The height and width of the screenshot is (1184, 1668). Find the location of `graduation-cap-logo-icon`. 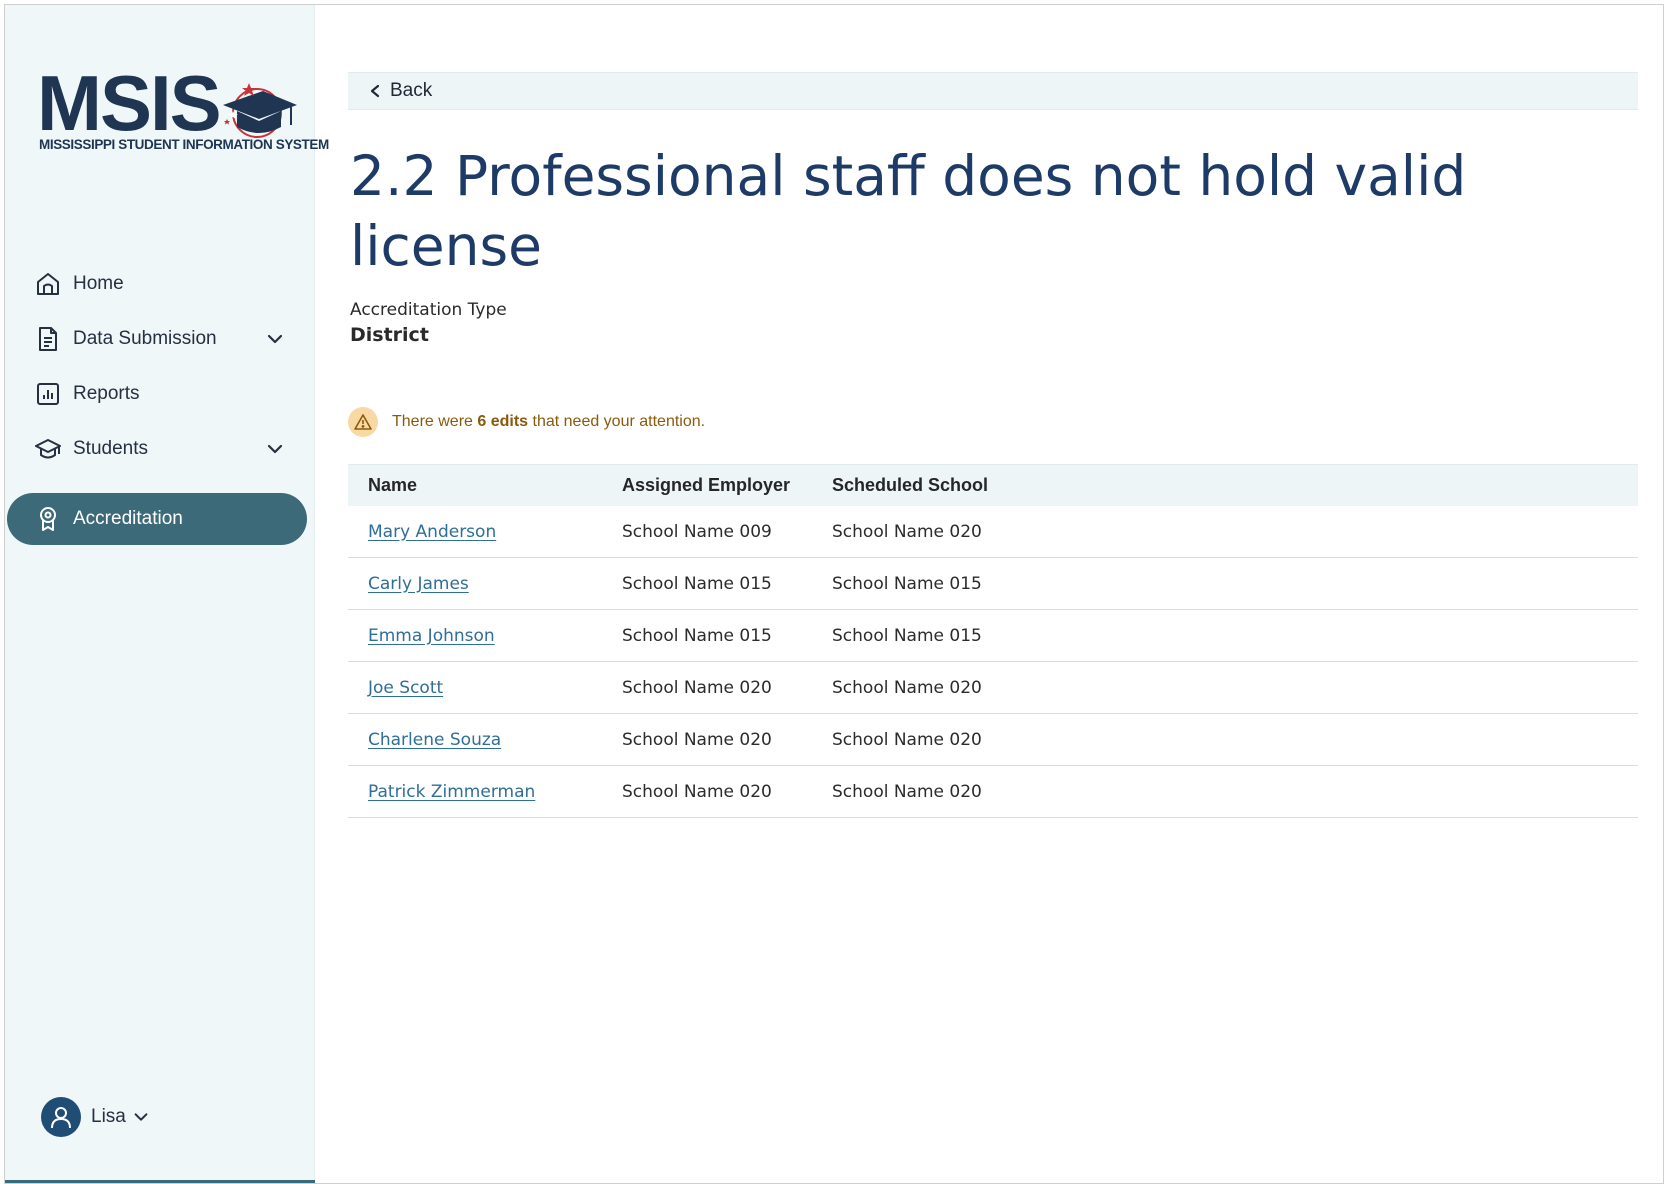

graduation-cap-logo-icon is located at coordinates (260, 110).